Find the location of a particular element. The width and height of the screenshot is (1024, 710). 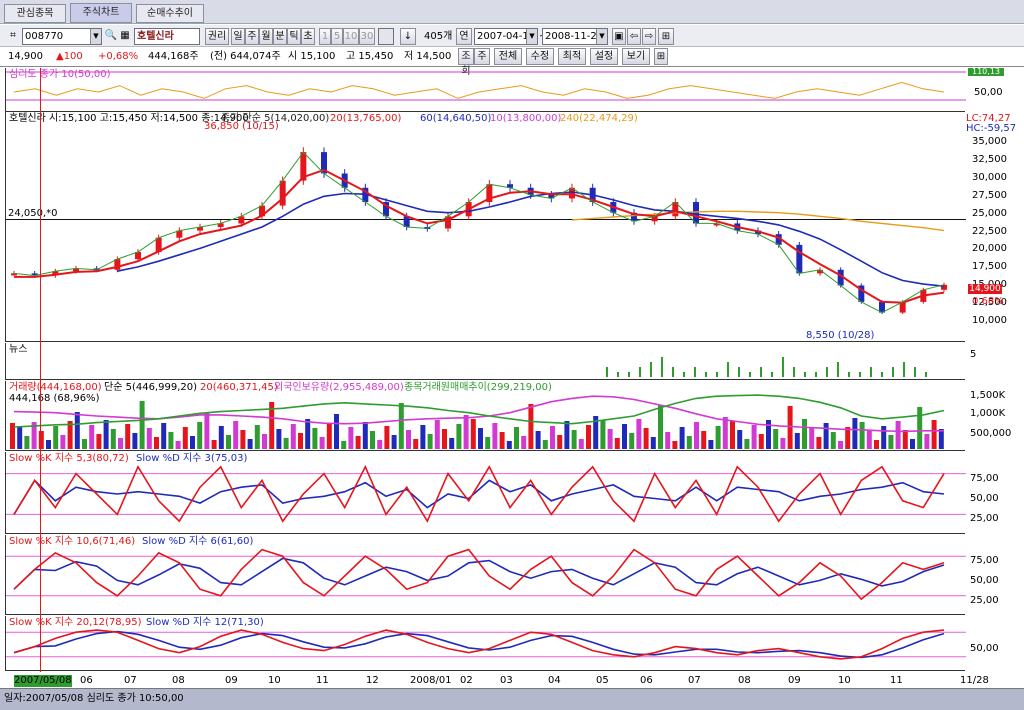

stock-code-input: 008770 ▼ is located at coordinates (62, 36).